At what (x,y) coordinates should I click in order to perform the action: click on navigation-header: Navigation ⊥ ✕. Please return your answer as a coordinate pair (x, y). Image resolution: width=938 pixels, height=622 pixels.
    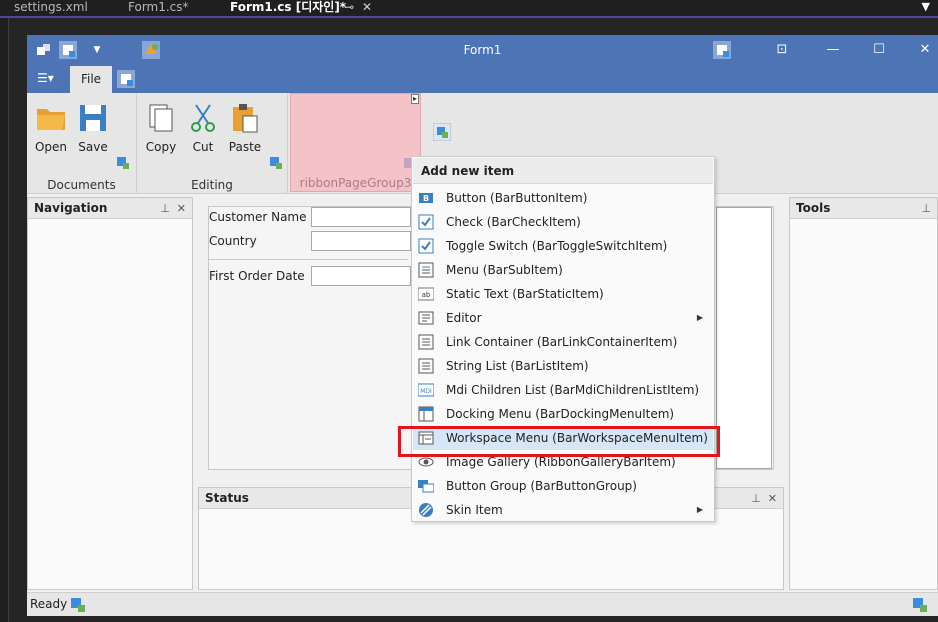
    Looking at the image, I should click on (110, 208).